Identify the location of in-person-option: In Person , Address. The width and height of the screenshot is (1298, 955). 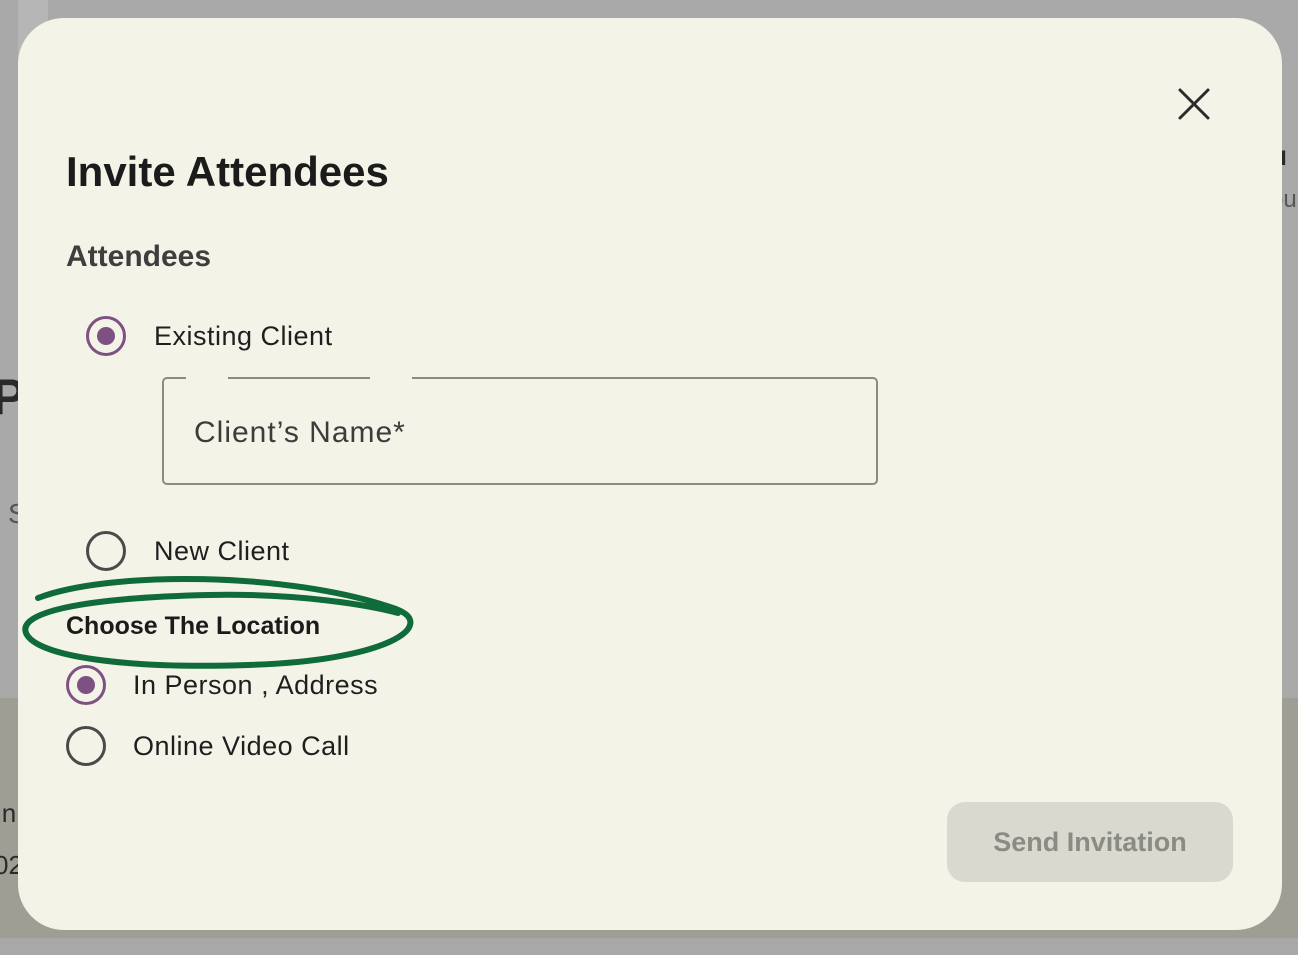
(222, 685).